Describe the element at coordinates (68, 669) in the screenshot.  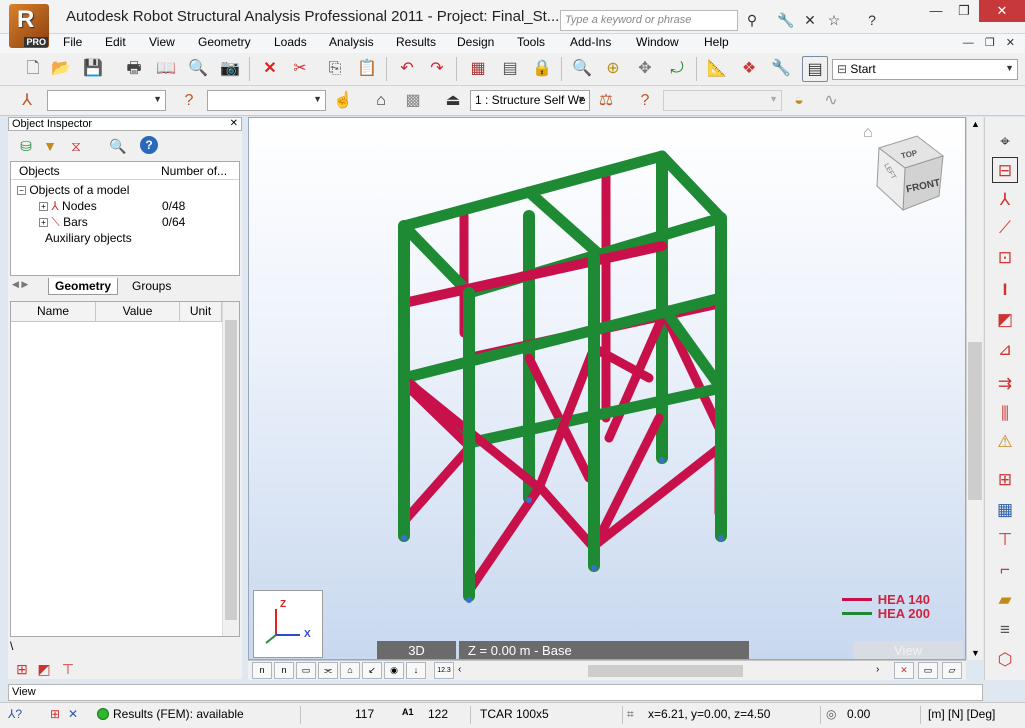
I see `table-view-icon: ⊤` at that location.